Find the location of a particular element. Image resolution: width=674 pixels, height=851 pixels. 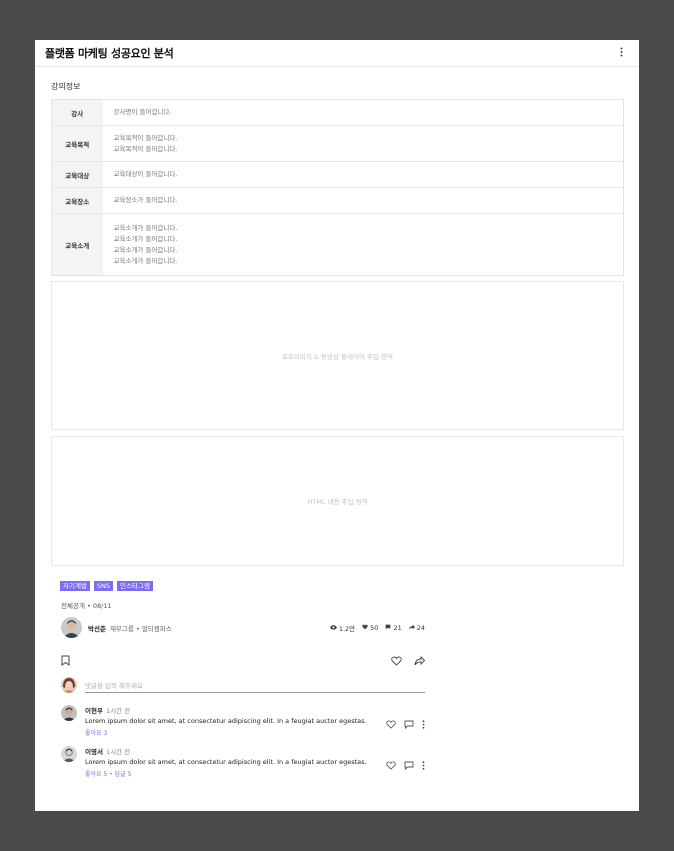

comments-stat: 21 is located at coordinates (393, 628).